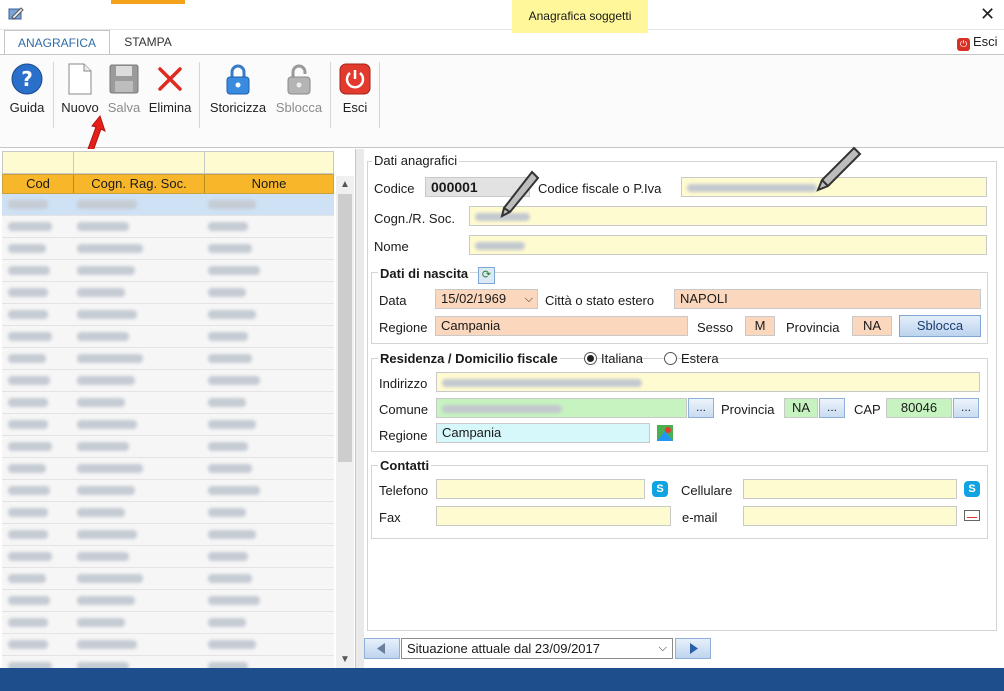 The height and width of the screenshot is (691, 1004). What do you see at coordinates (38, 162) in the screenshot?
I see `filter-cod` at bounding box center [38, 162].